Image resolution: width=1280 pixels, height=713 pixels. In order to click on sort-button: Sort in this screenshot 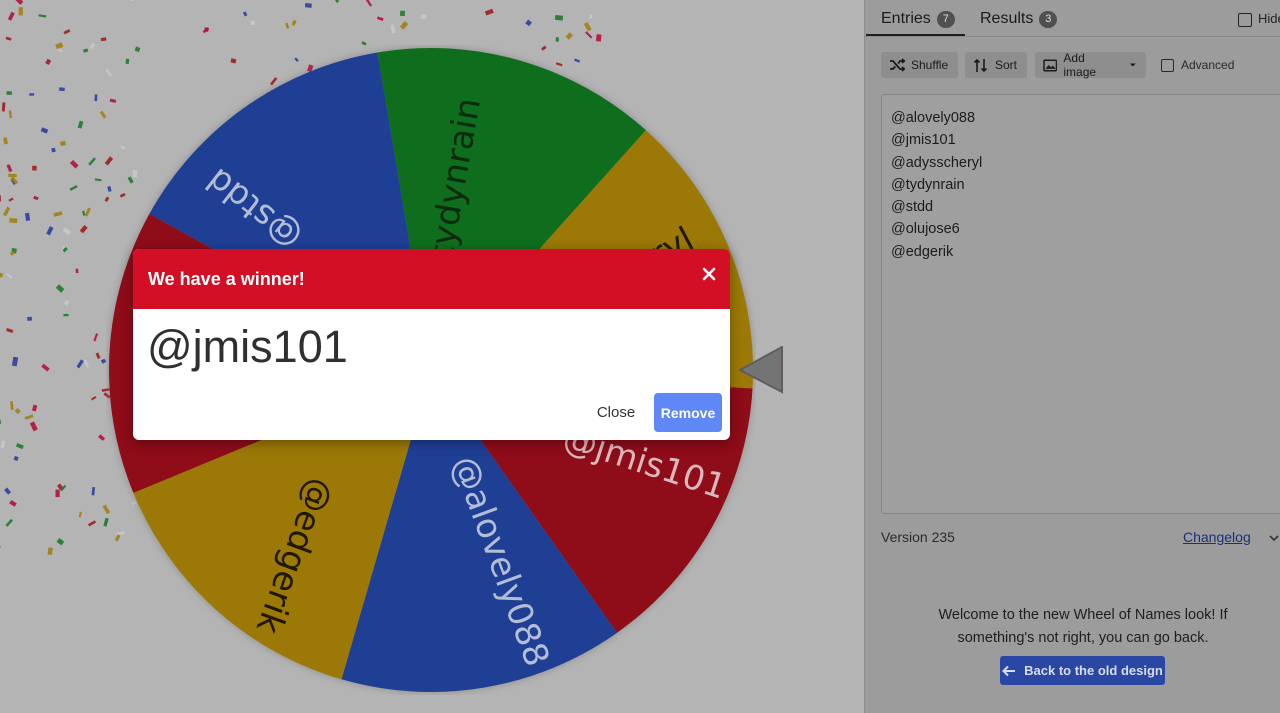, I will do `click(996, 65)`.